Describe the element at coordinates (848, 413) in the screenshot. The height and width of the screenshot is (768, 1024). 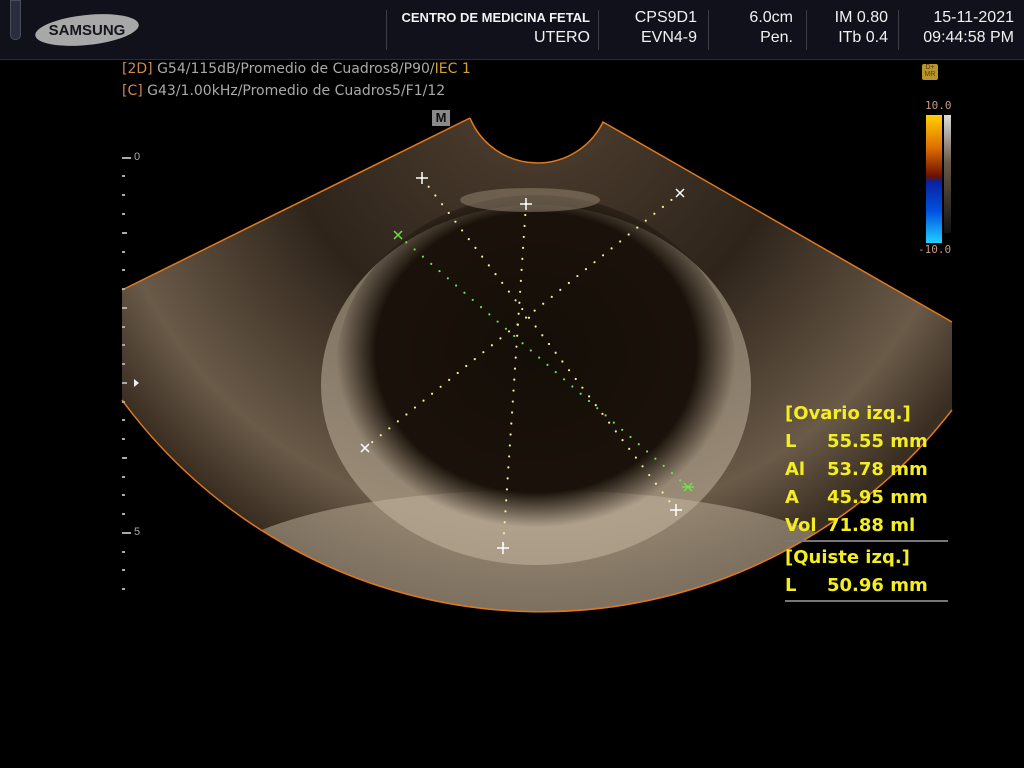
I see `ovary-title: [Ovario izq.]` at that location.